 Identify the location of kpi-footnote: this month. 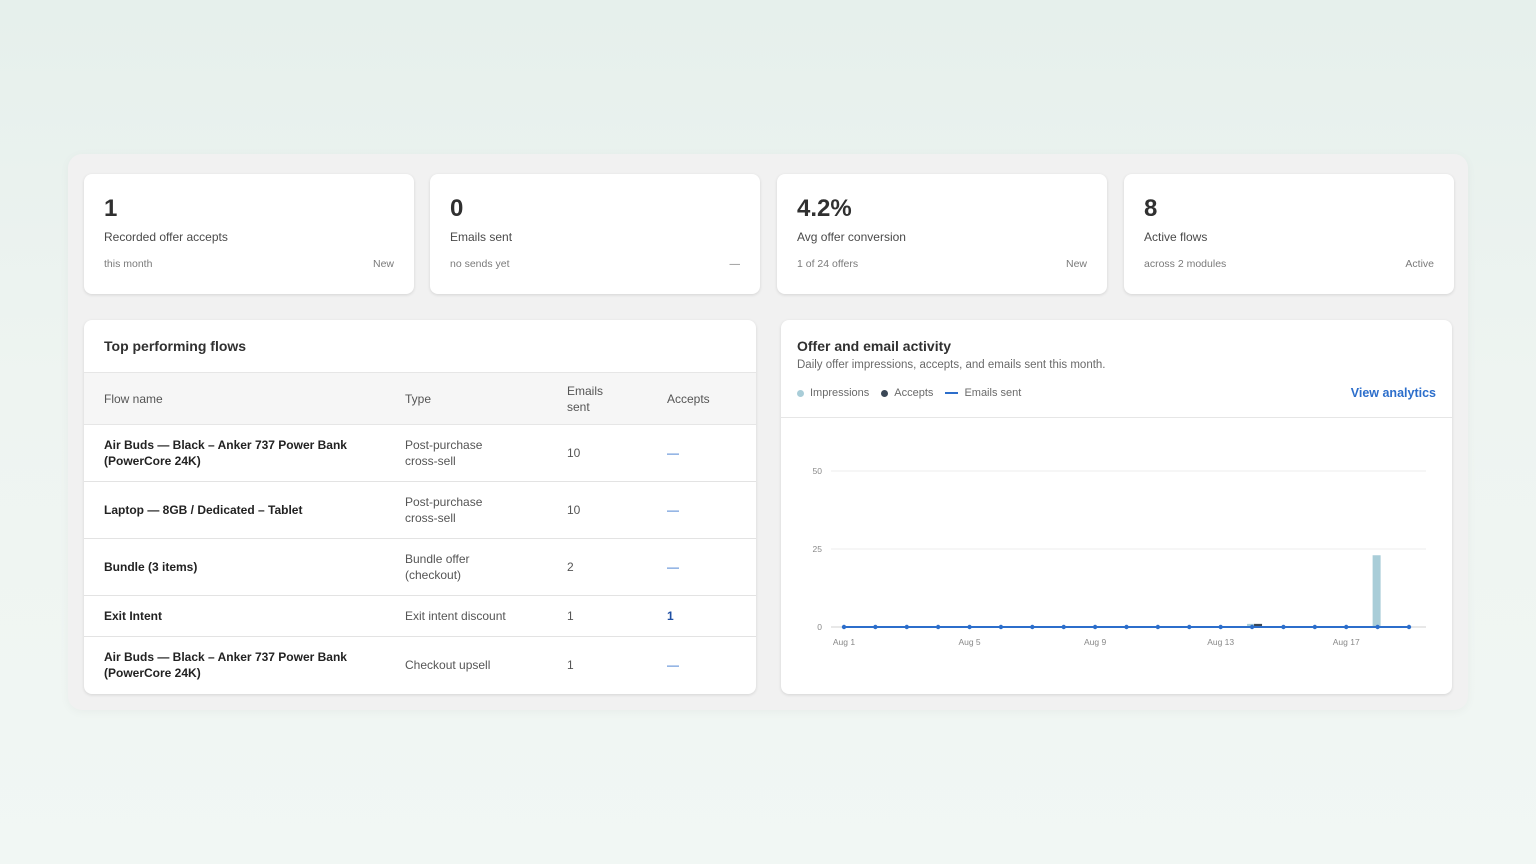
(128, 264).